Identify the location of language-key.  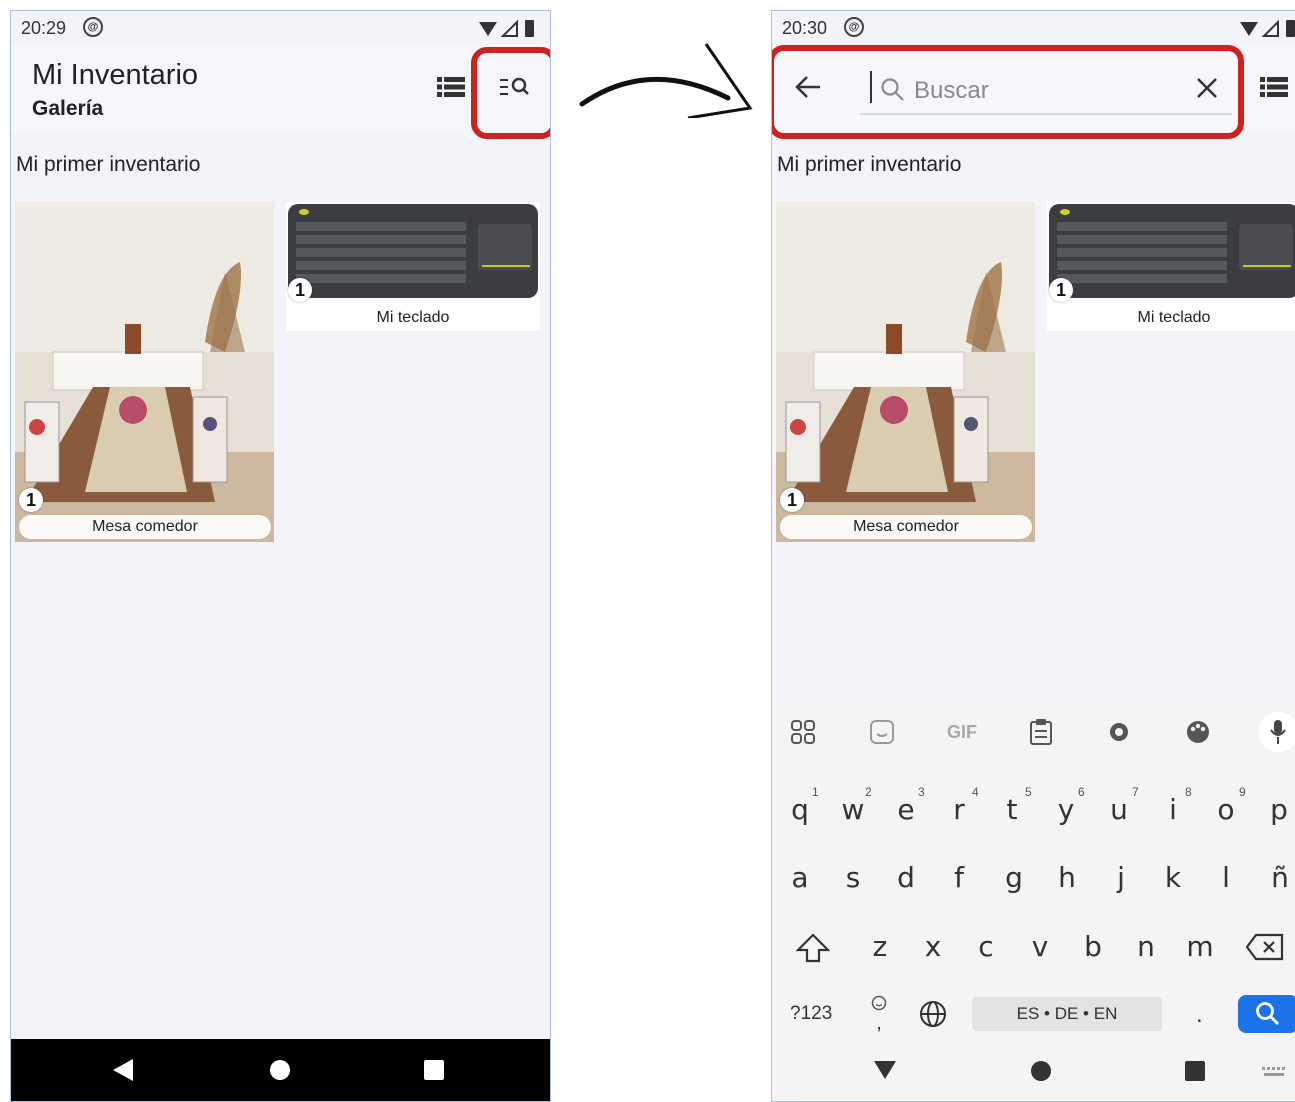
(933, 1016).